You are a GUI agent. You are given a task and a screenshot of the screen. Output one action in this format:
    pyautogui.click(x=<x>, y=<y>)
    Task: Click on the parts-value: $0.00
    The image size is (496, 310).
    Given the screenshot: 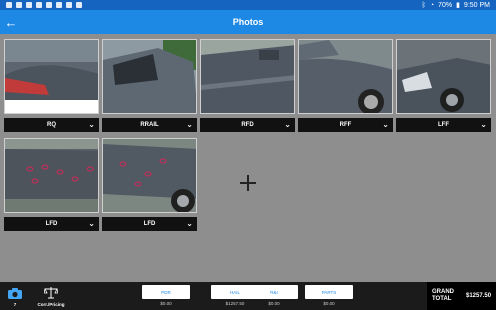 What is the action you would take?
    pyautogui.click(x=329, y=303)
    